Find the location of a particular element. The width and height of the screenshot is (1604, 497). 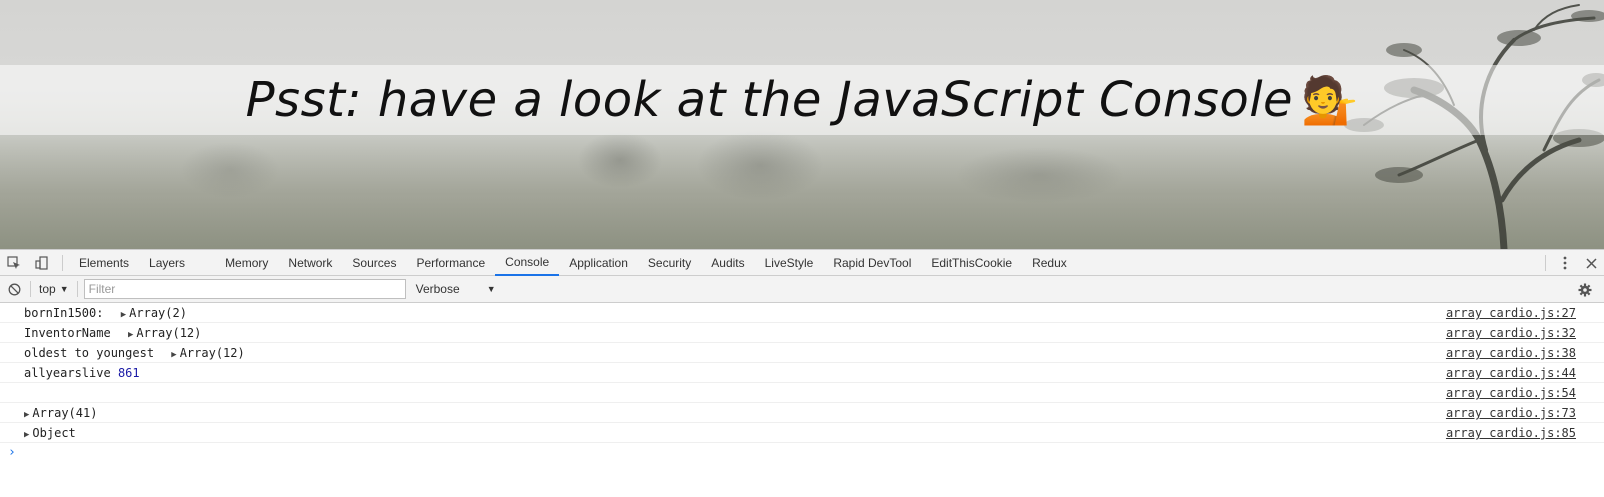

gear-icon is located at coordinates (1585, 290).